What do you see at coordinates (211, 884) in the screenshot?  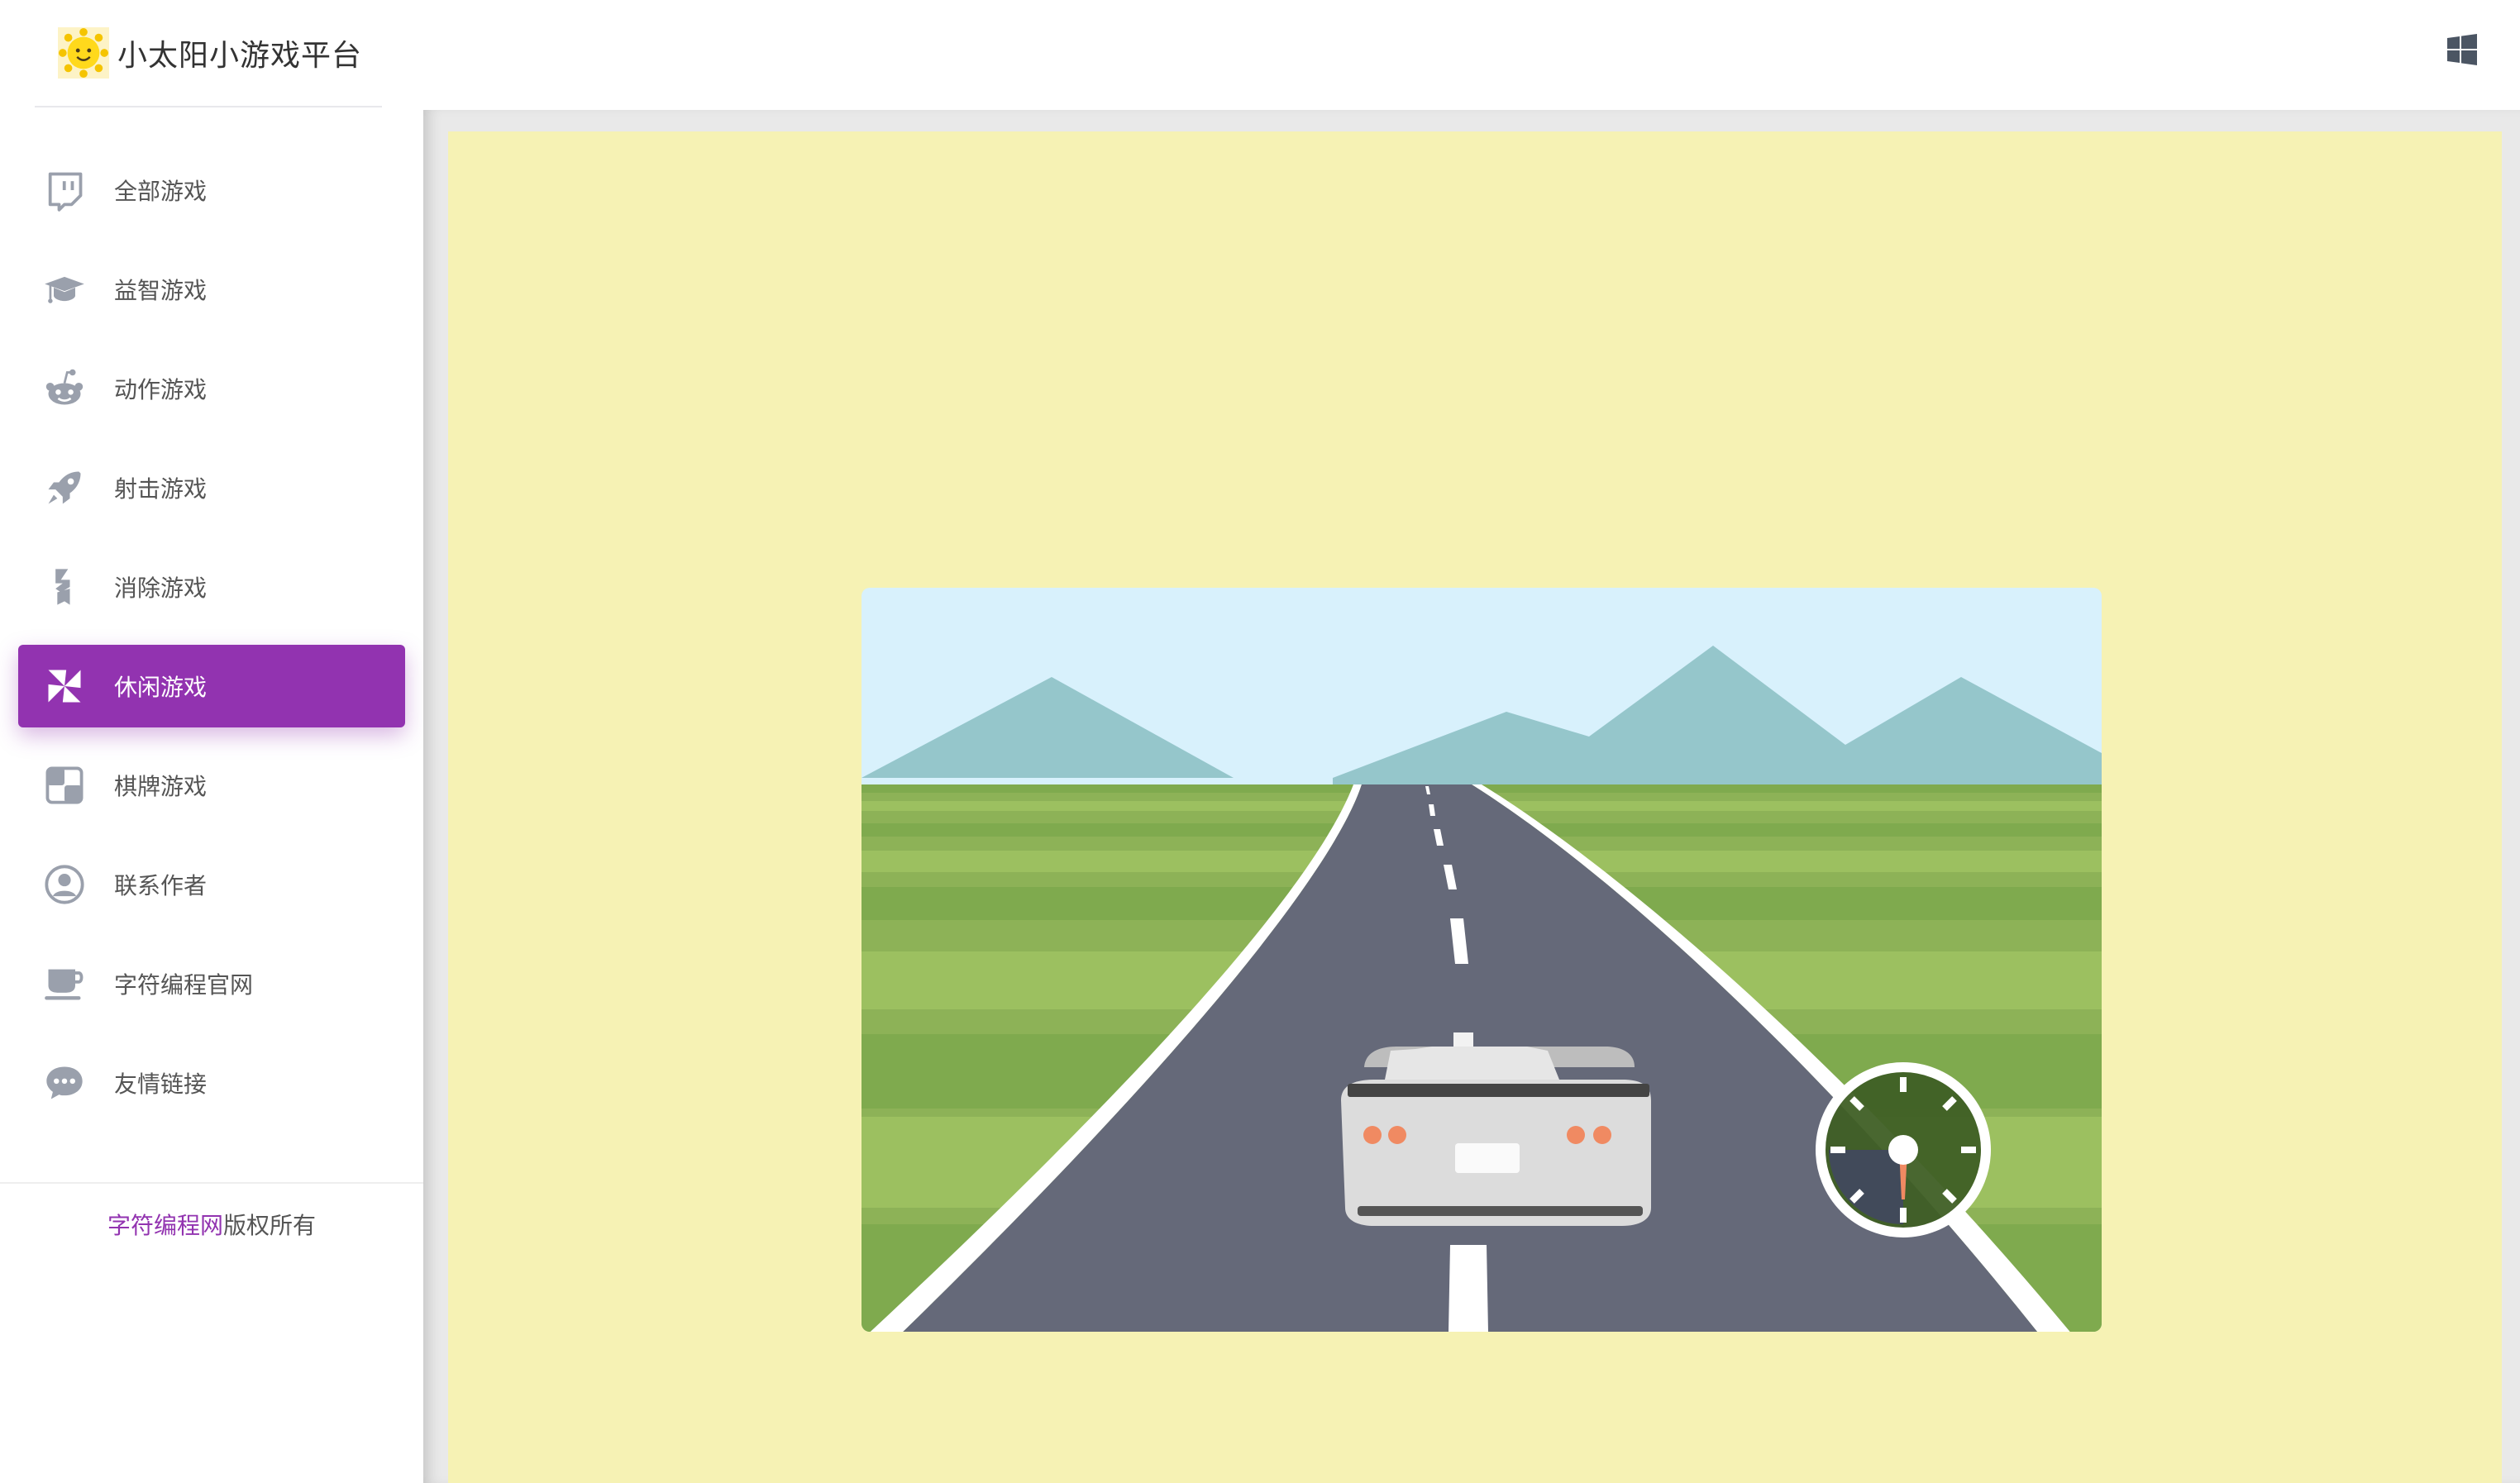 I see `sidebar-item-contact-author: 联系作者` at bounding box center [211, 884].